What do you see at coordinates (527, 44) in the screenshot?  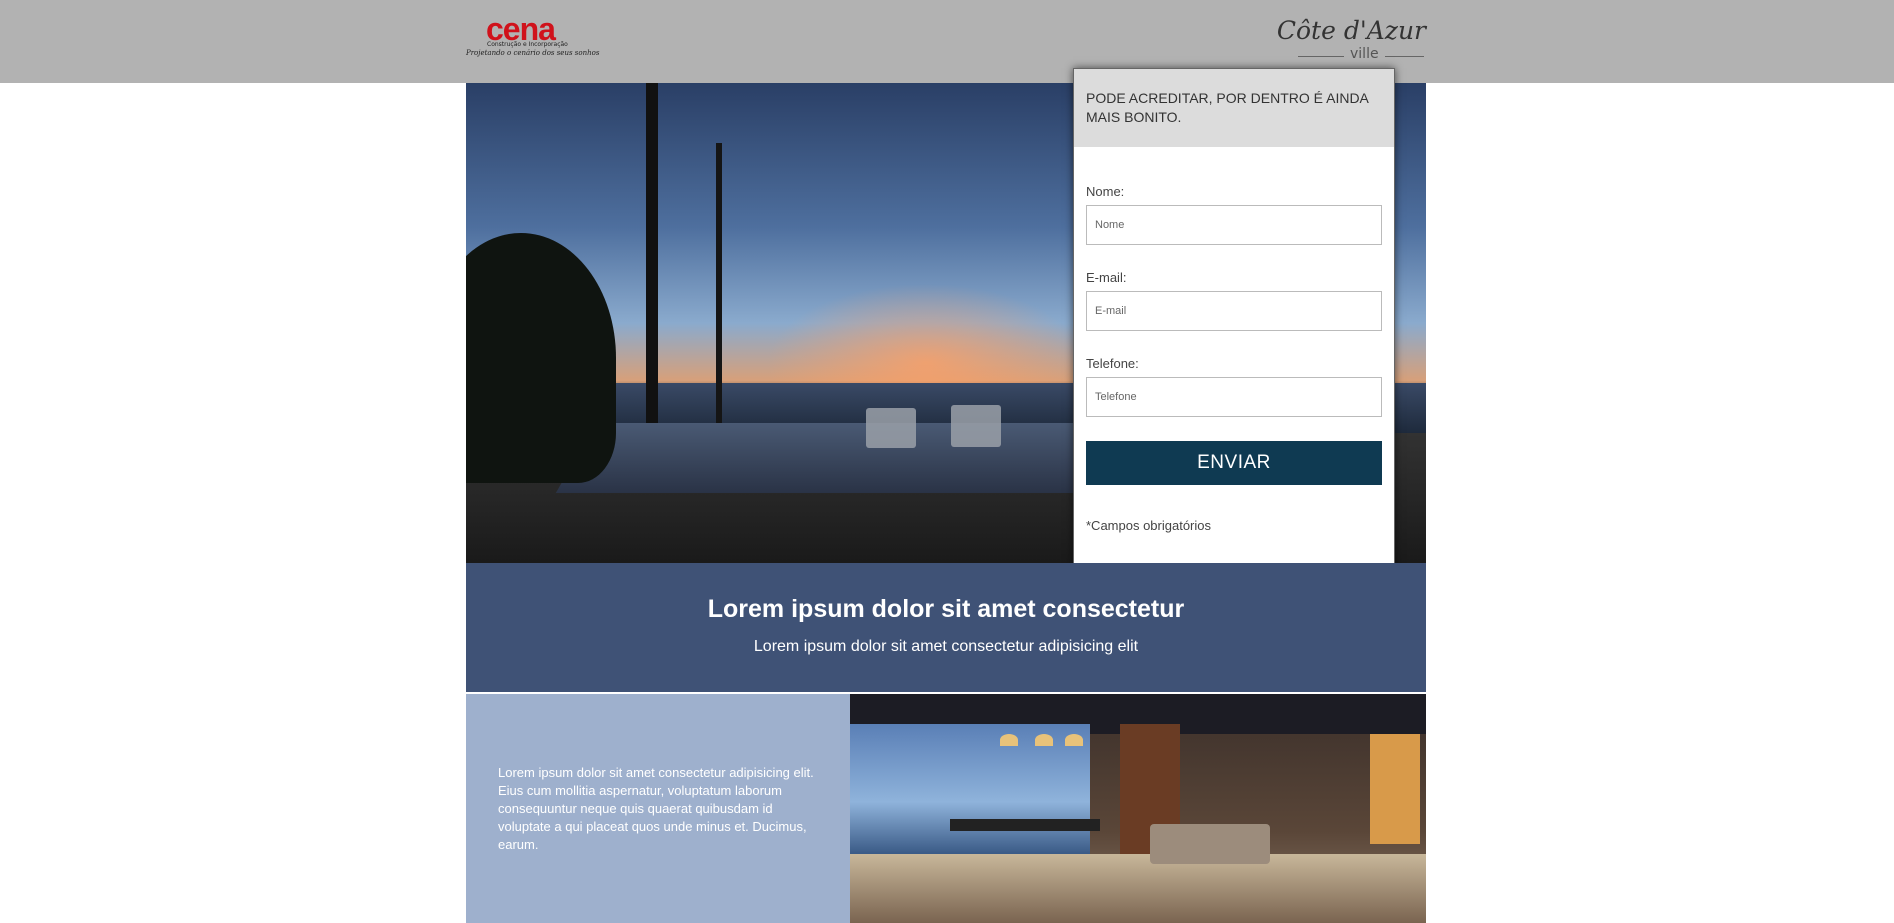 I see `cena-logo-subtitle: Construção e Incorporação` at bounding box center [527, 44].